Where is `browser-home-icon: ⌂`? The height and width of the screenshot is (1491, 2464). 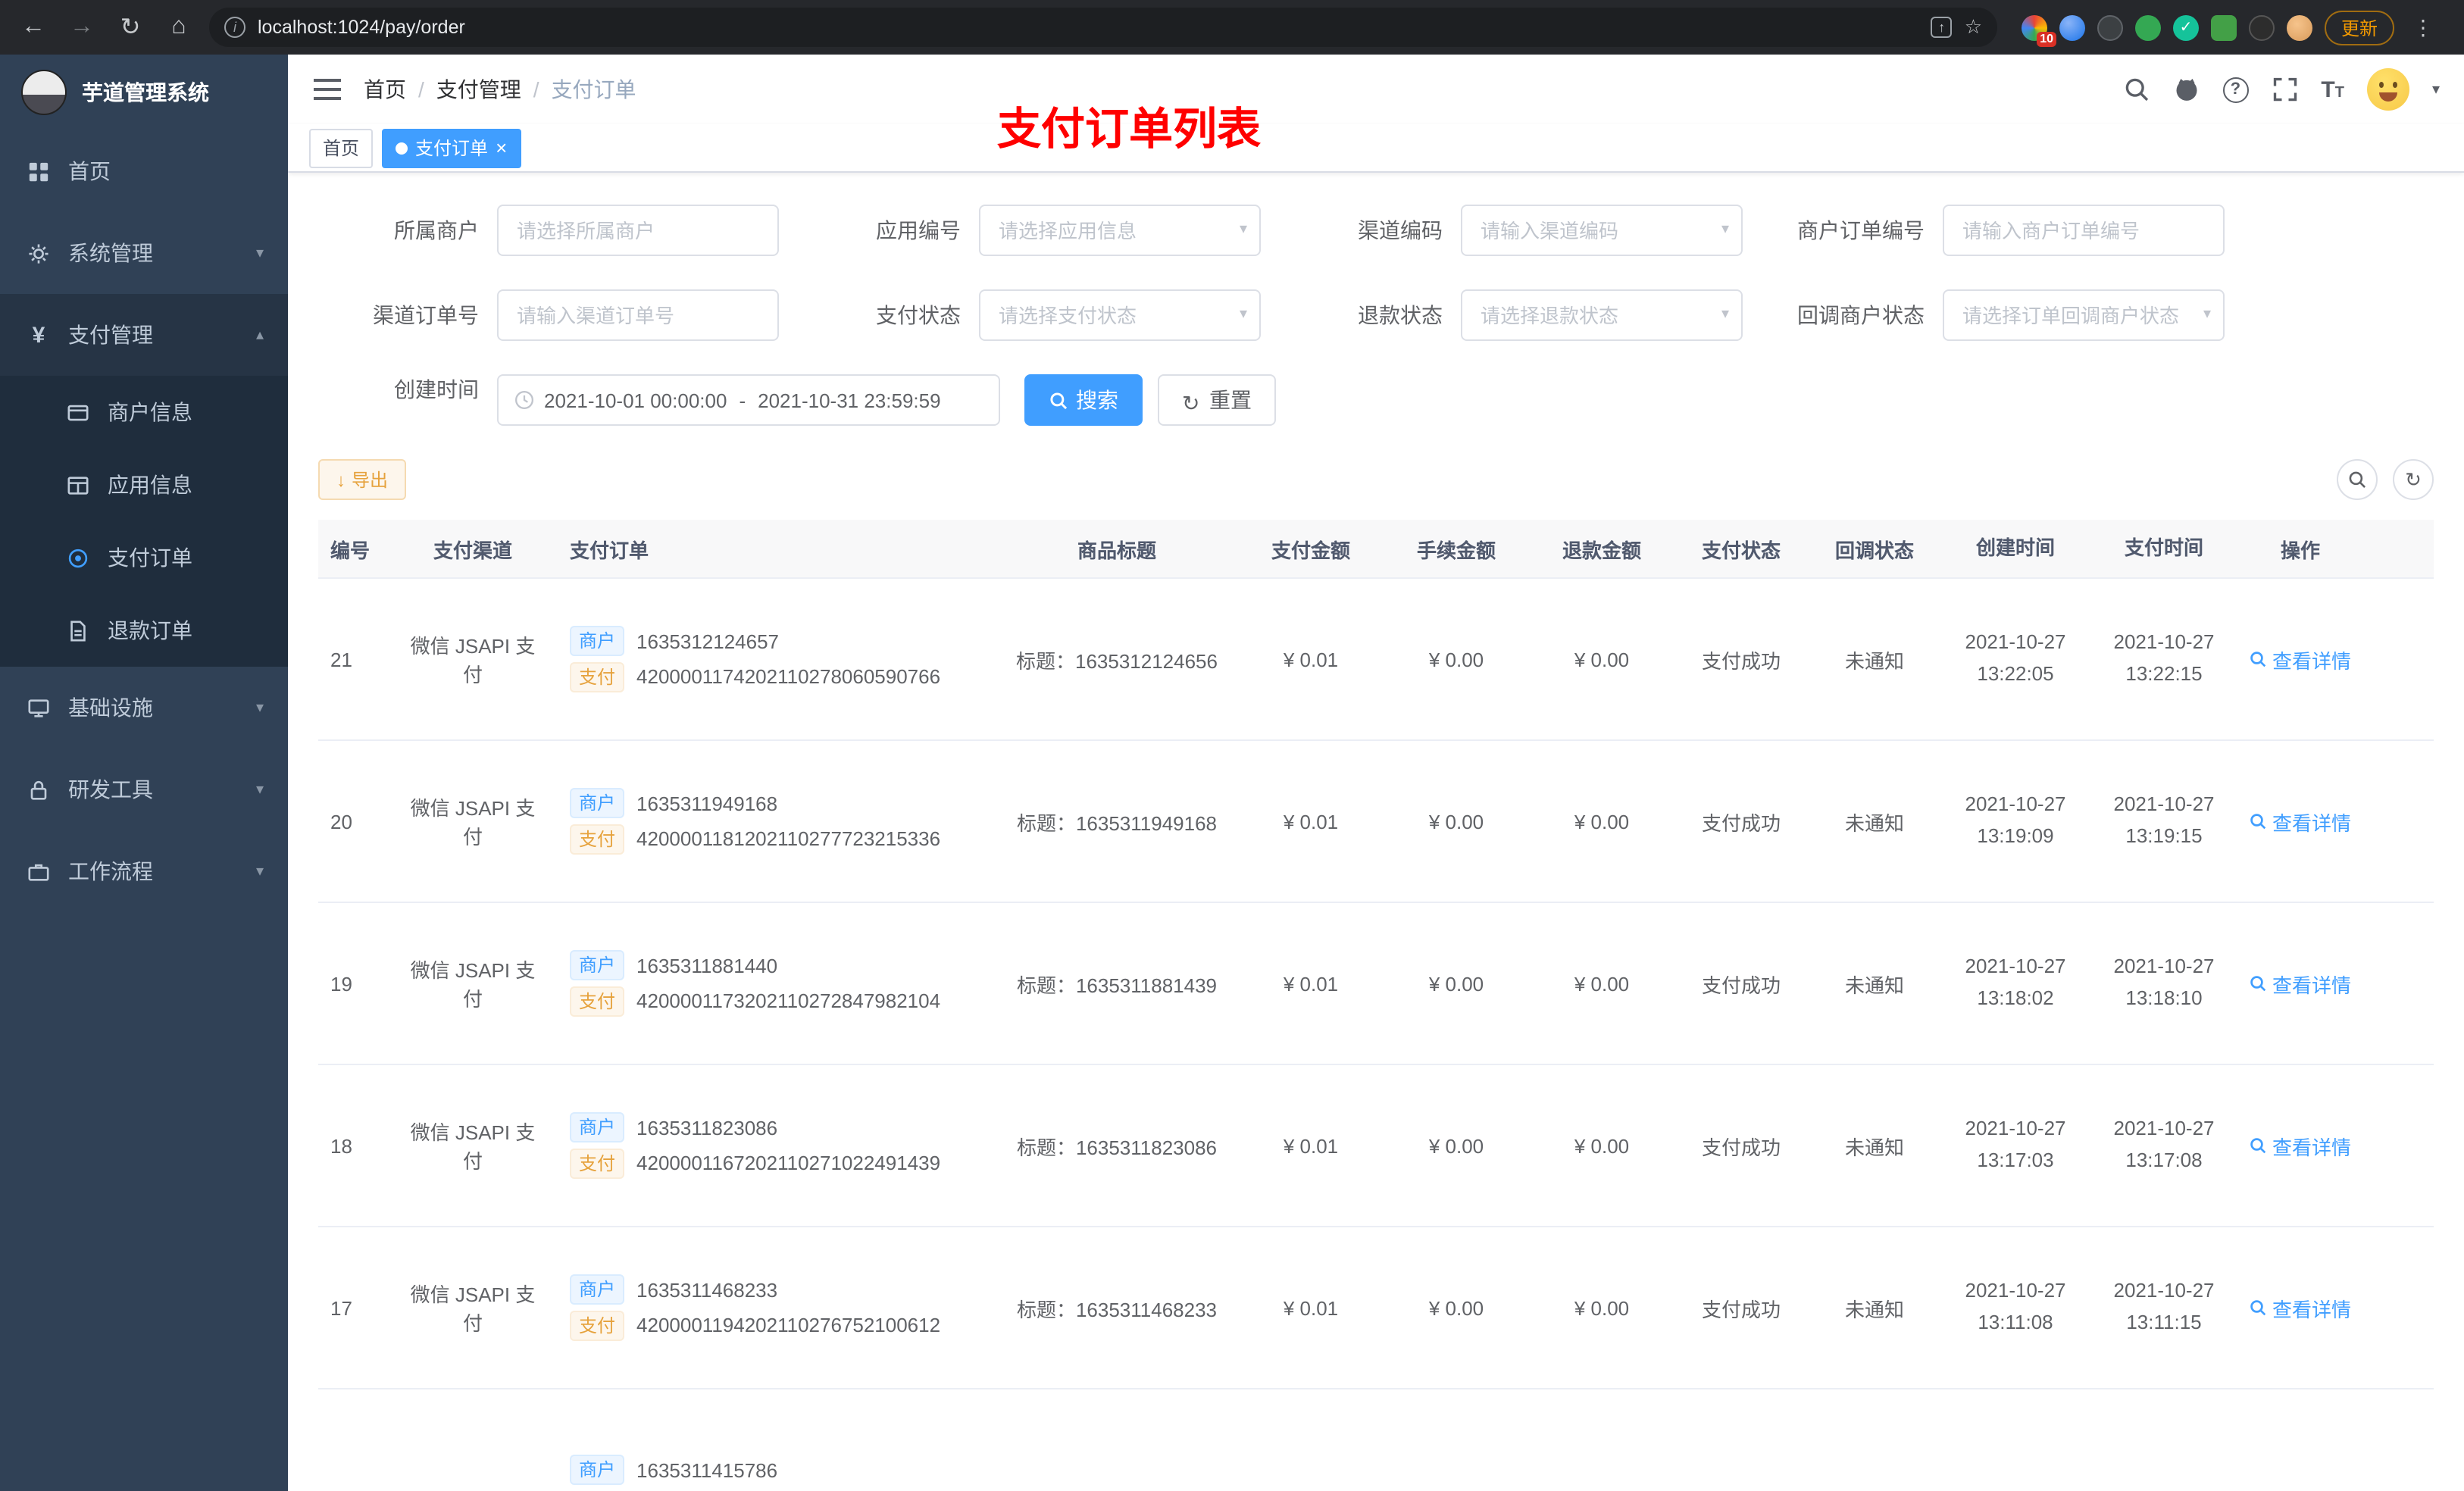
browser-home-icon: ⌂ is located at coordinates (179, 27).